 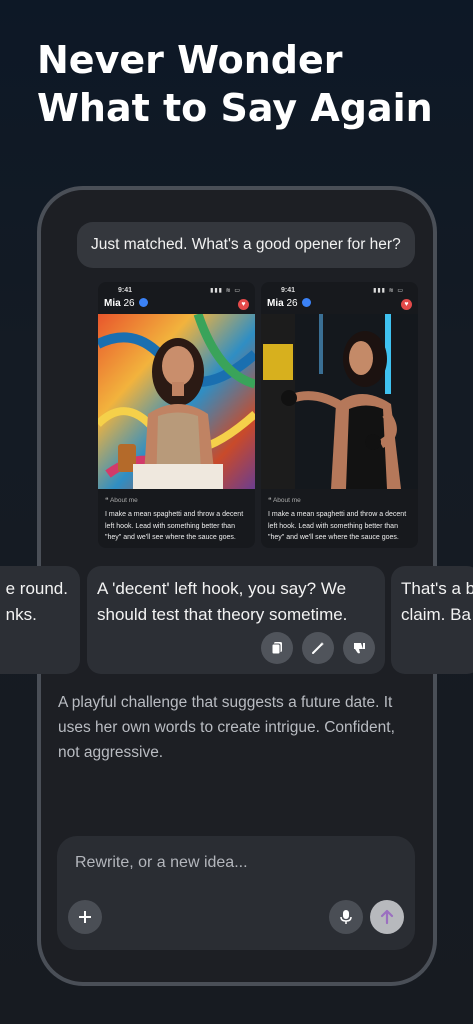 I want to click on suggestion-actions, so click(x=318, y=648).